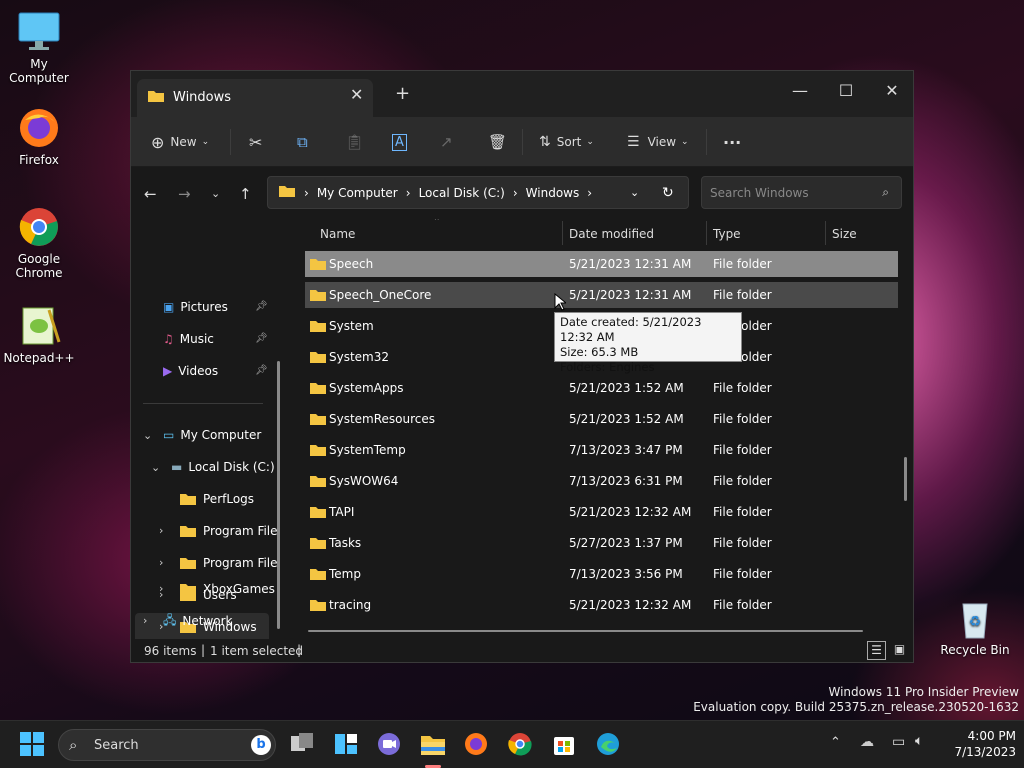 Image resolution: width=1024 pixels, height=768 pixels. I want to click on nav-item-xboxgames: XboxGames, so click(227, 589).